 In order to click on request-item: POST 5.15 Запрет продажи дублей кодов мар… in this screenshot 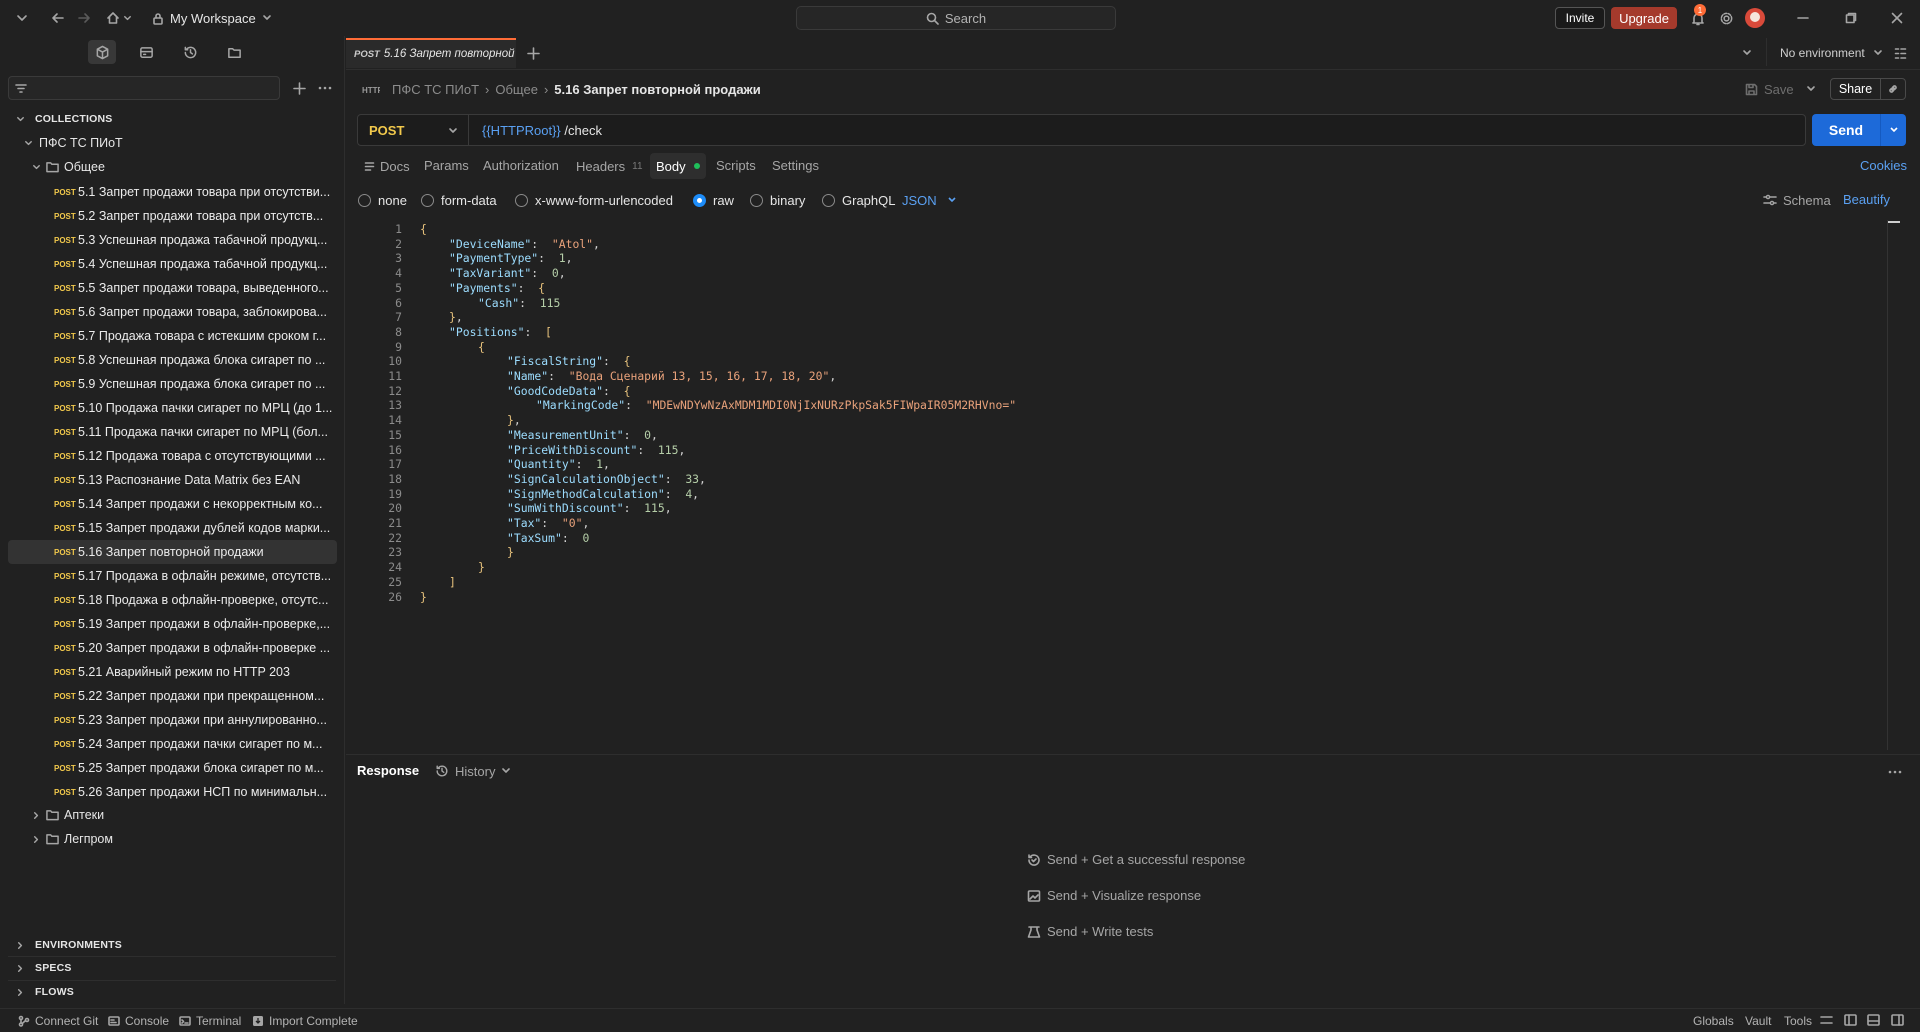, I will do `click(172, 528)`.